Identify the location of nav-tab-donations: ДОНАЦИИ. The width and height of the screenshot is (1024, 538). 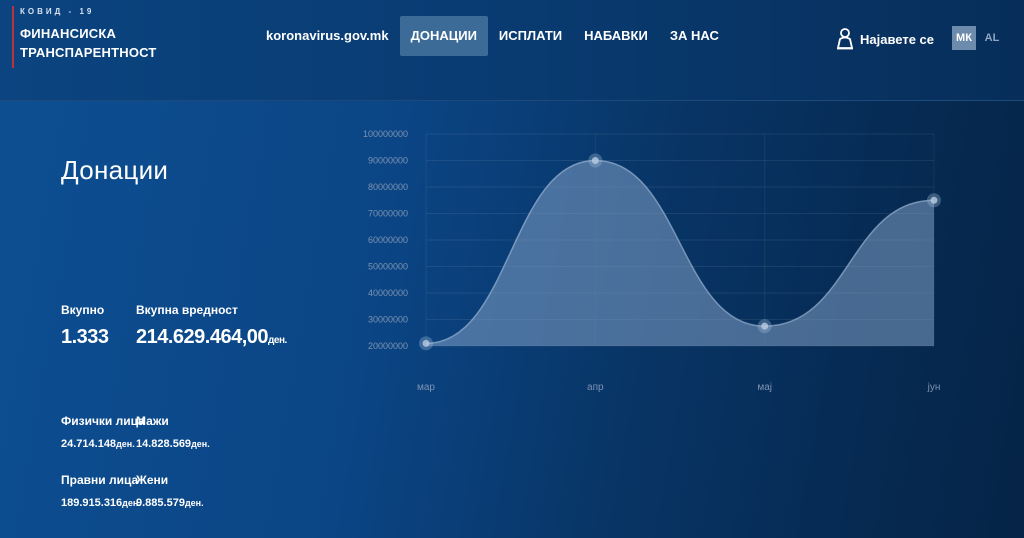
(443, 36).